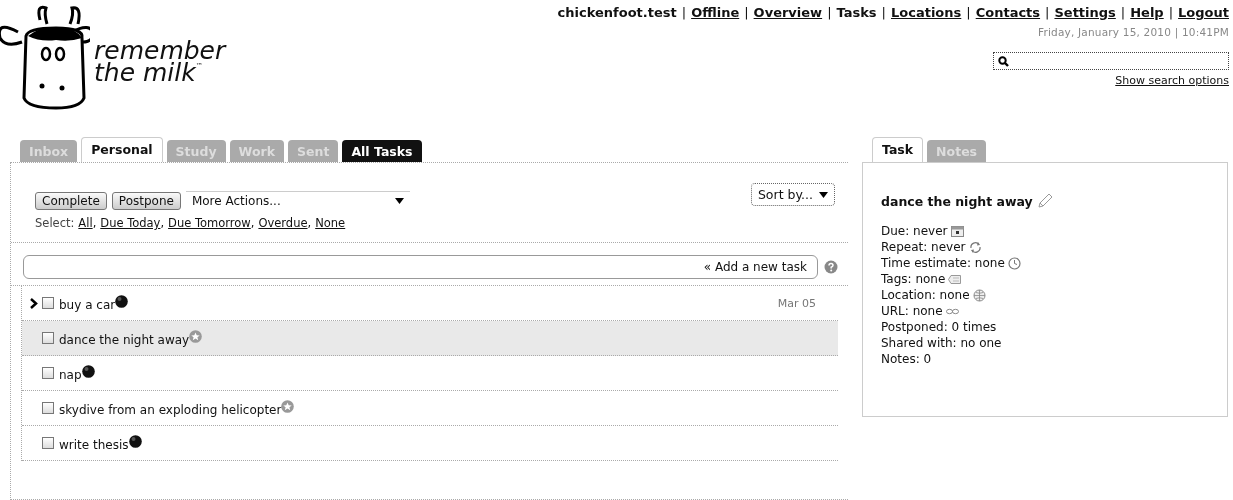 The height and width of the screenshot is (500, 1233). What do you see at coordinates (160, 51) in the screenshot?
I see `logo-text: remember` at bounding box center [160, 51].